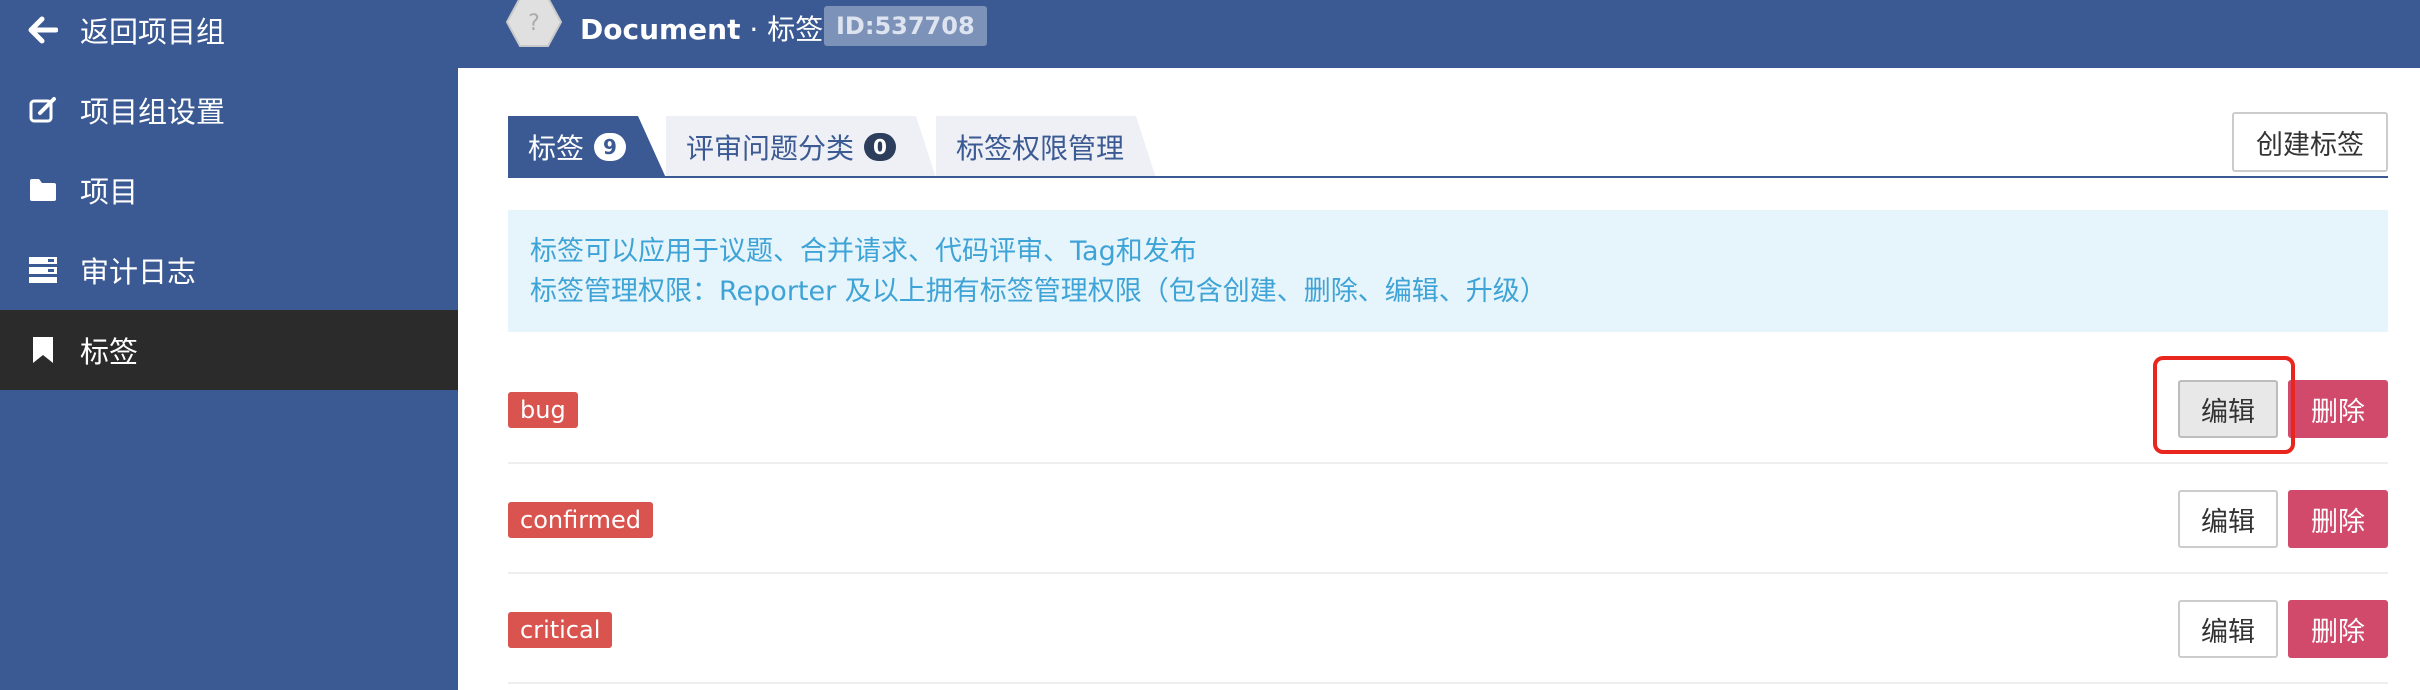 The height and width of the screenshot is (690, 2420). What do you see at coordinates (109, 192) in the screenshot?
I see `sidebar-item-label: 项目` at bounding box center [109, 192].